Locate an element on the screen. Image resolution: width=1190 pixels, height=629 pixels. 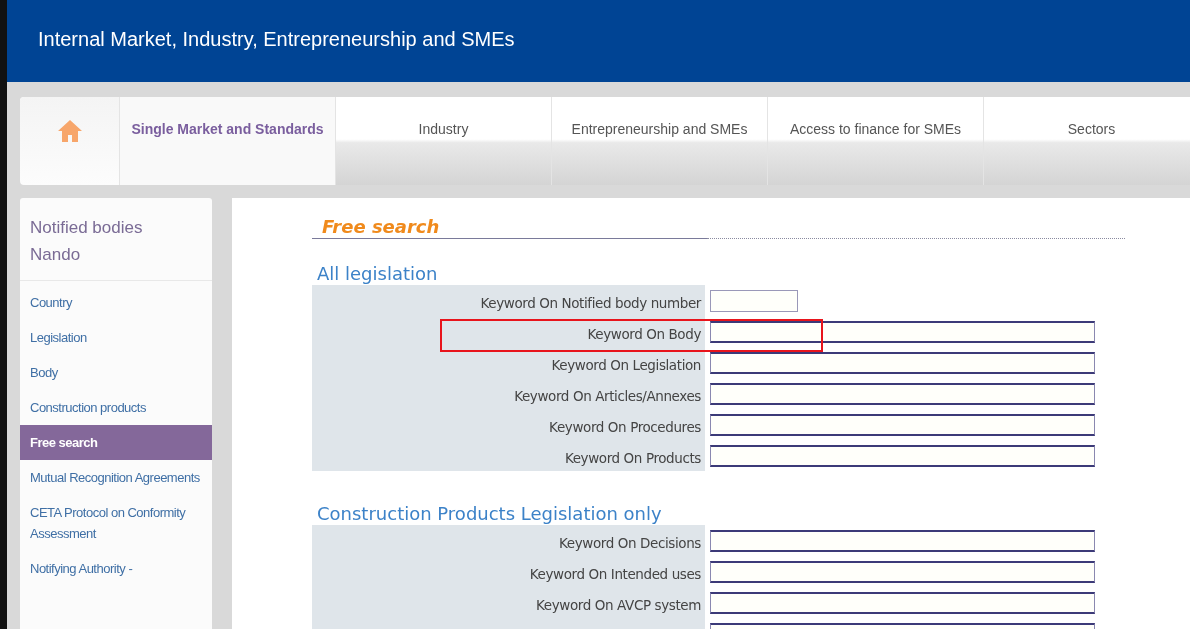
field-label: Keyword On Decisions is located at coordinates (508, 540).